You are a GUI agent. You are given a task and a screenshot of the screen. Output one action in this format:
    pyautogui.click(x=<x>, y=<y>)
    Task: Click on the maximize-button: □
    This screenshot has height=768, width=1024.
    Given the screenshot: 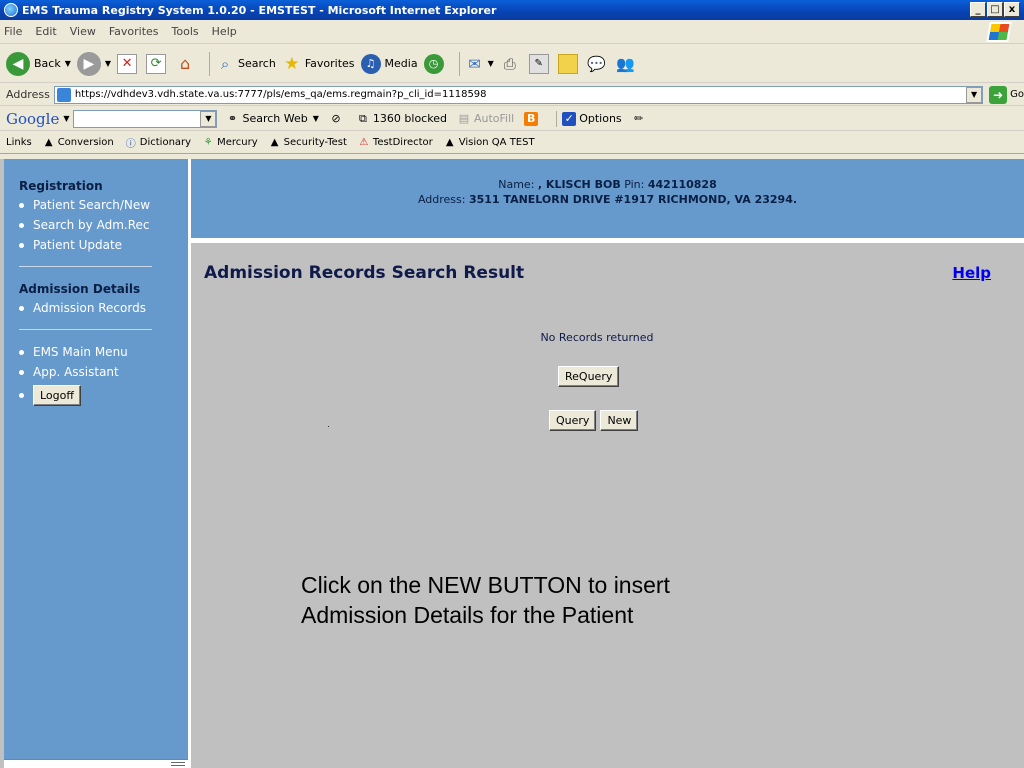 What is the action you would take?
    pyautogui.click(x=995, y=9)
    